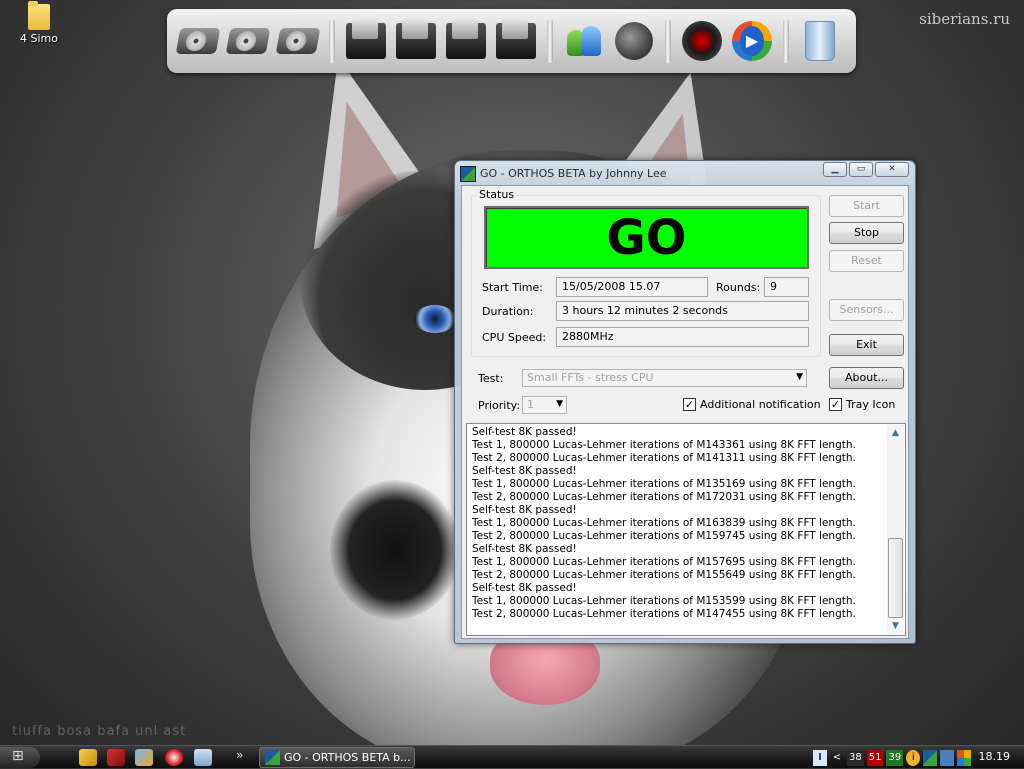  I want to click on wallpaper-dog-eye, so click(435, 319).